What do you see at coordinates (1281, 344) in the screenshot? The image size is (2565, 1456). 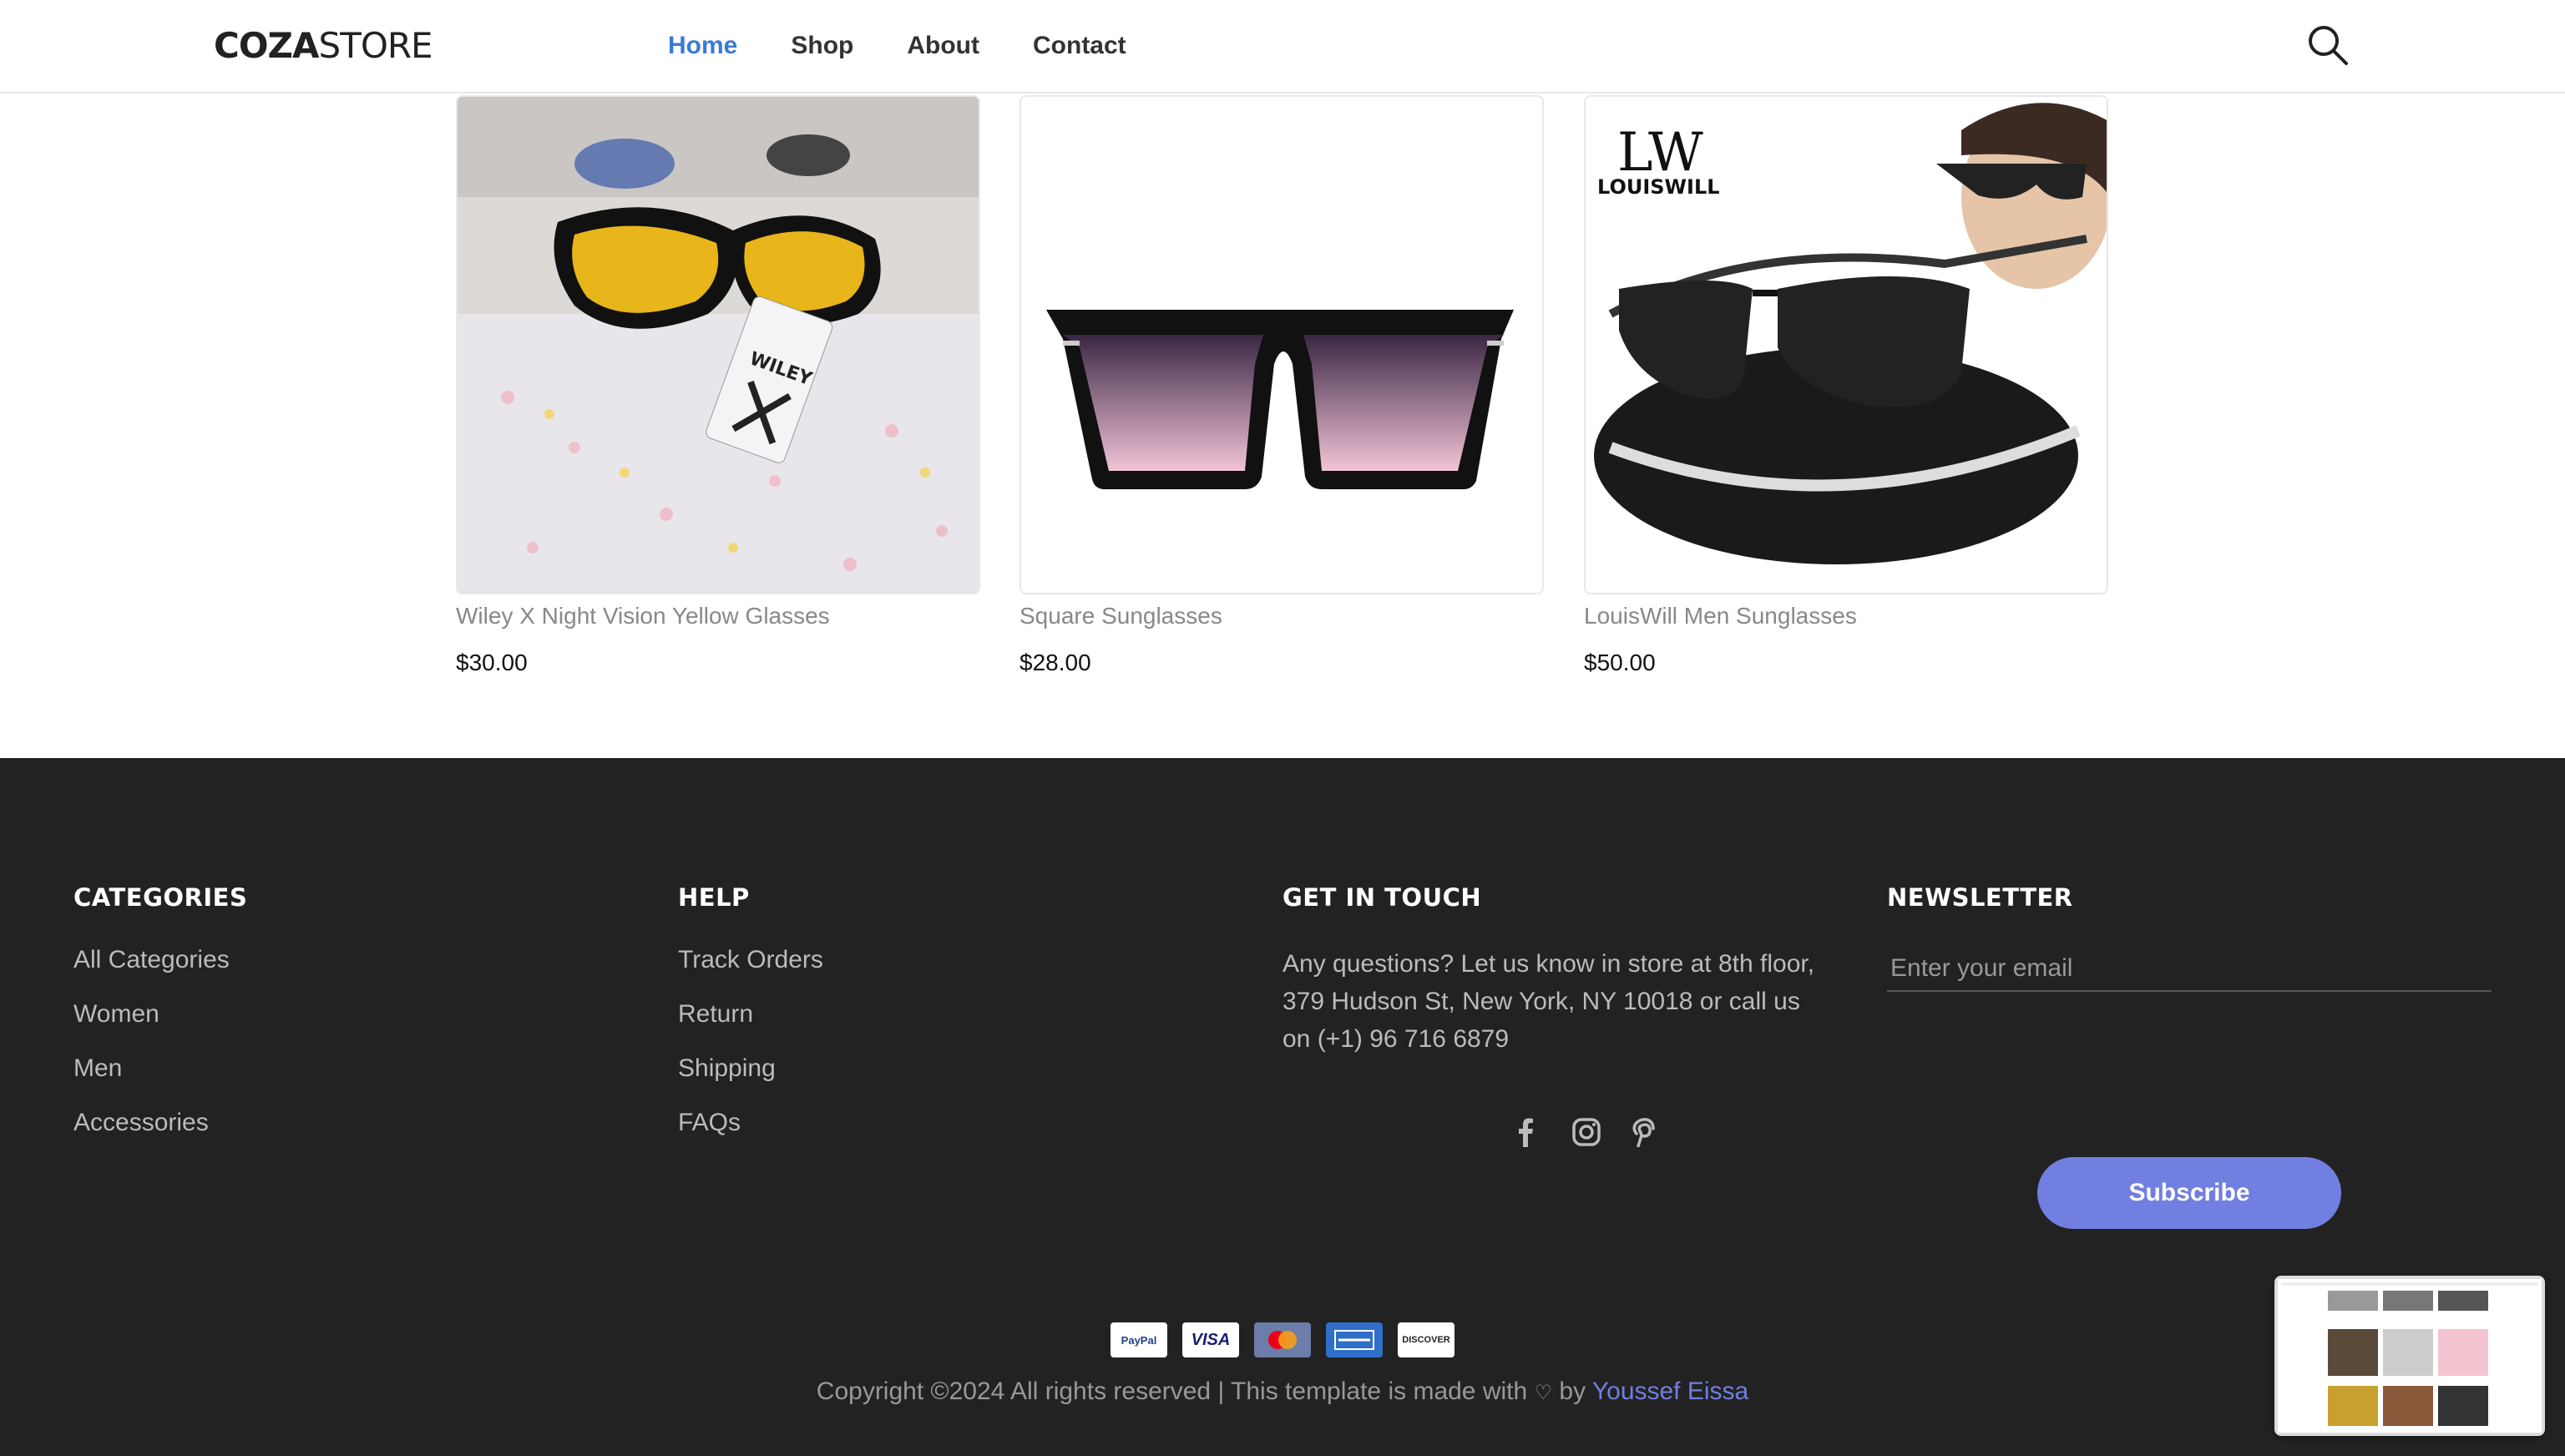 I see `product-image` at bounding box center [1281, 344].